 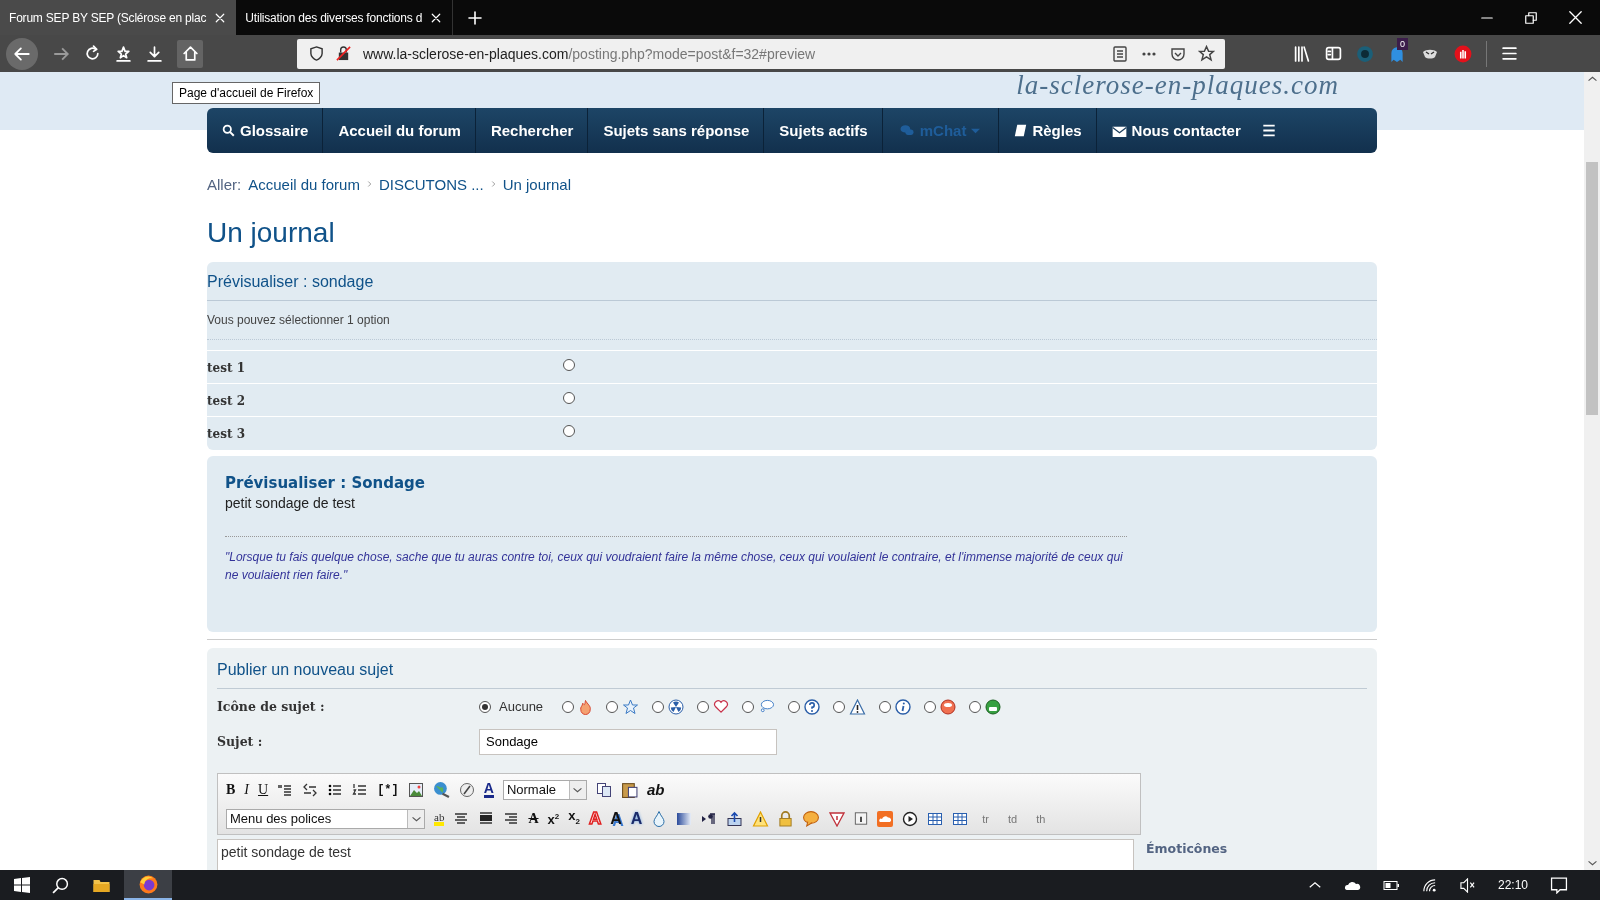 I want to click on folder-icon, so click(x=100, y=885).